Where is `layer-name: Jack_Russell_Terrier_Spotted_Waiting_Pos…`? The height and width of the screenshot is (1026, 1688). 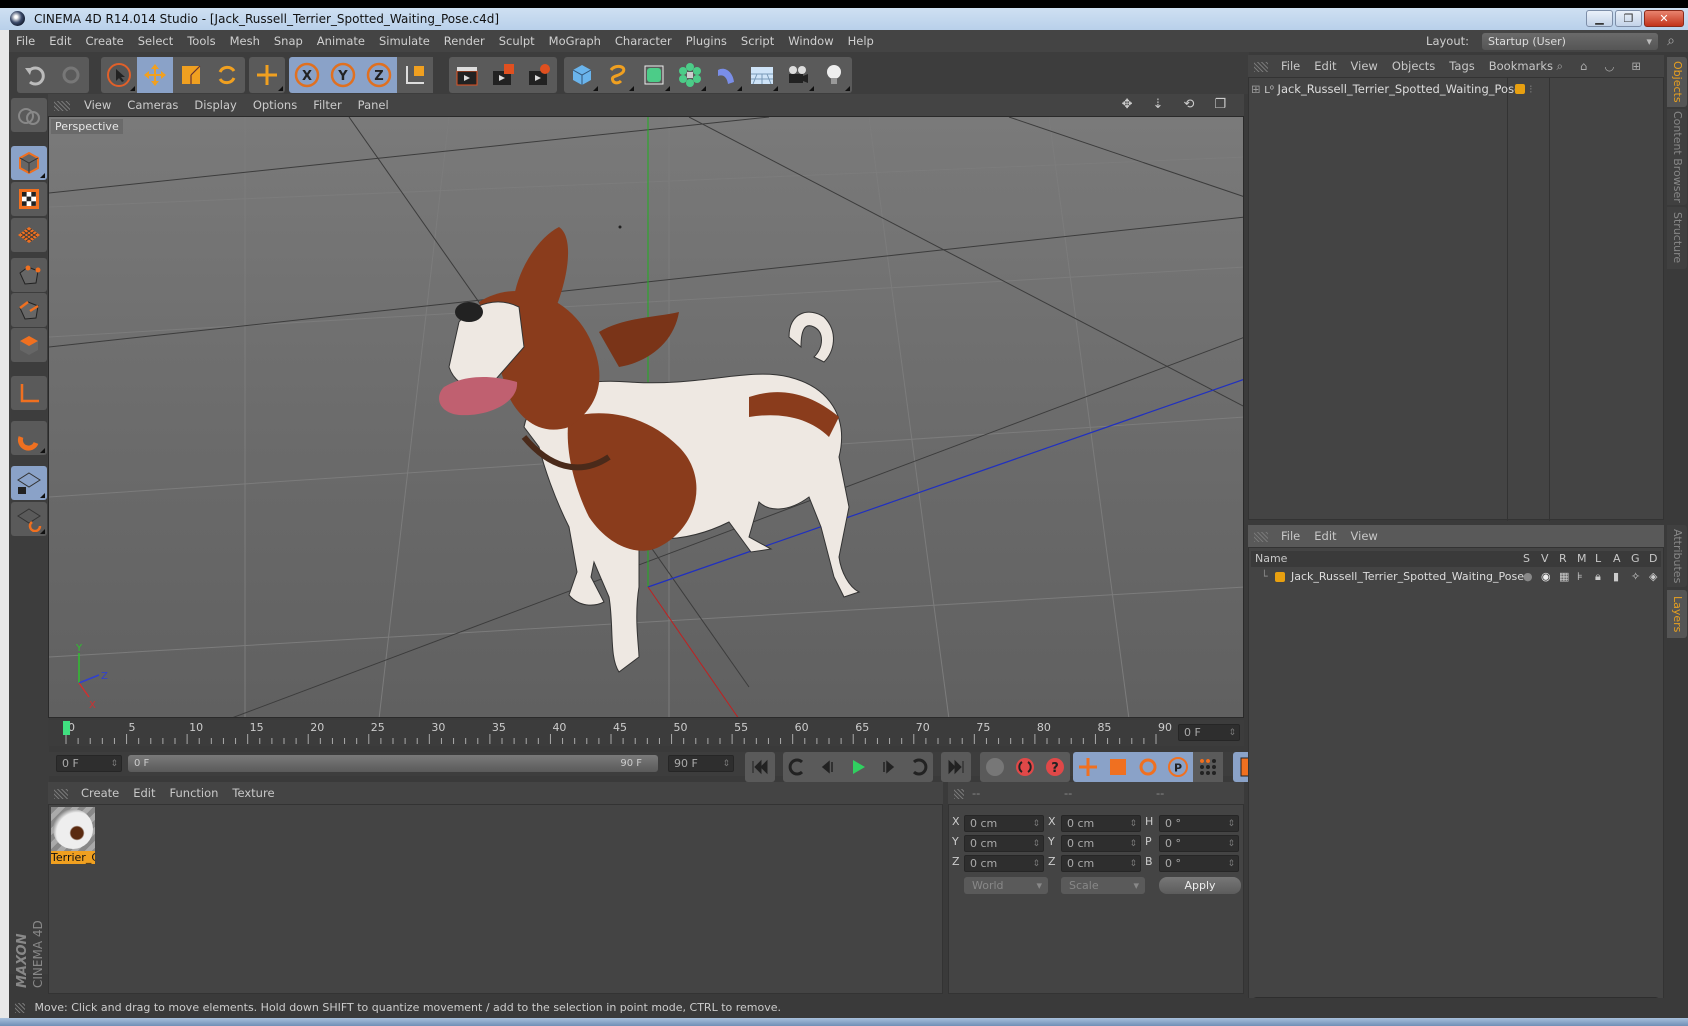 layer-name: Jack_Russell_Terrier_Spotted_Waiting_Pos… is located at coordinates (1407, 577).